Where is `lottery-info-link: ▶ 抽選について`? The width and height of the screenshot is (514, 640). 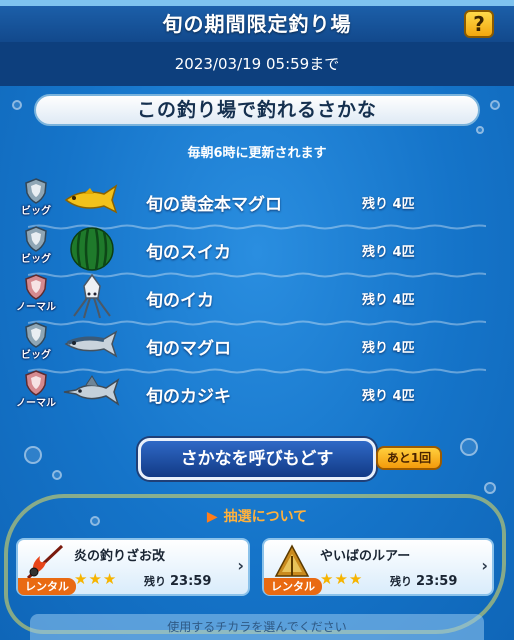 lottery-info-link: ▶ 抽選について is located at coordinates (257, 516).